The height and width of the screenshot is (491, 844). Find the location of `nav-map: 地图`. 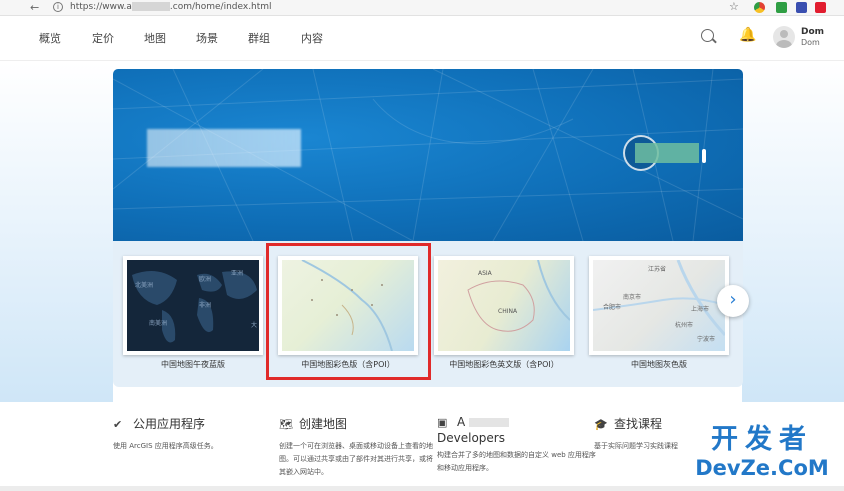

nav-map: 地图 is located at coordinates (155, 38).